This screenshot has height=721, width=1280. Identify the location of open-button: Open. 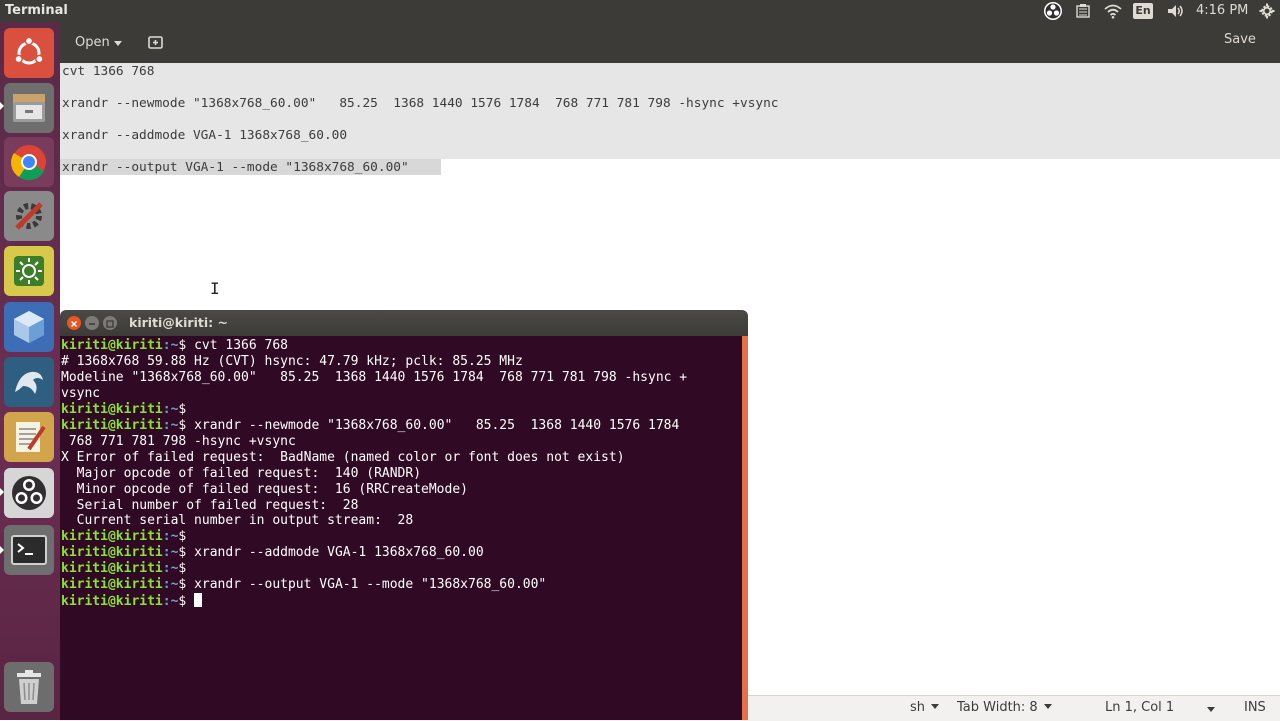
(103, 43).